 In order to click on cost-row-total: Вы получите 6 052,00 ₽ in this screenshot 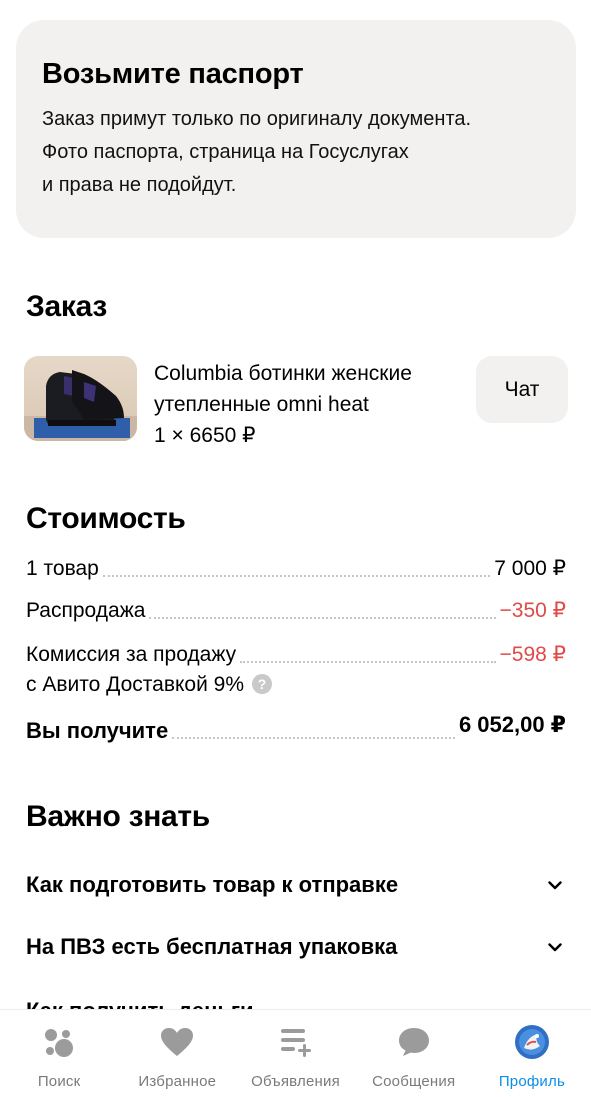, I will do `click(296, 728)`.